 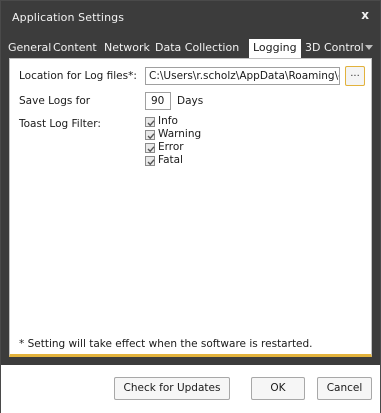 I want to click on dialog-footer: Check for Updates OK Cancel, so click(x=190, y=388).